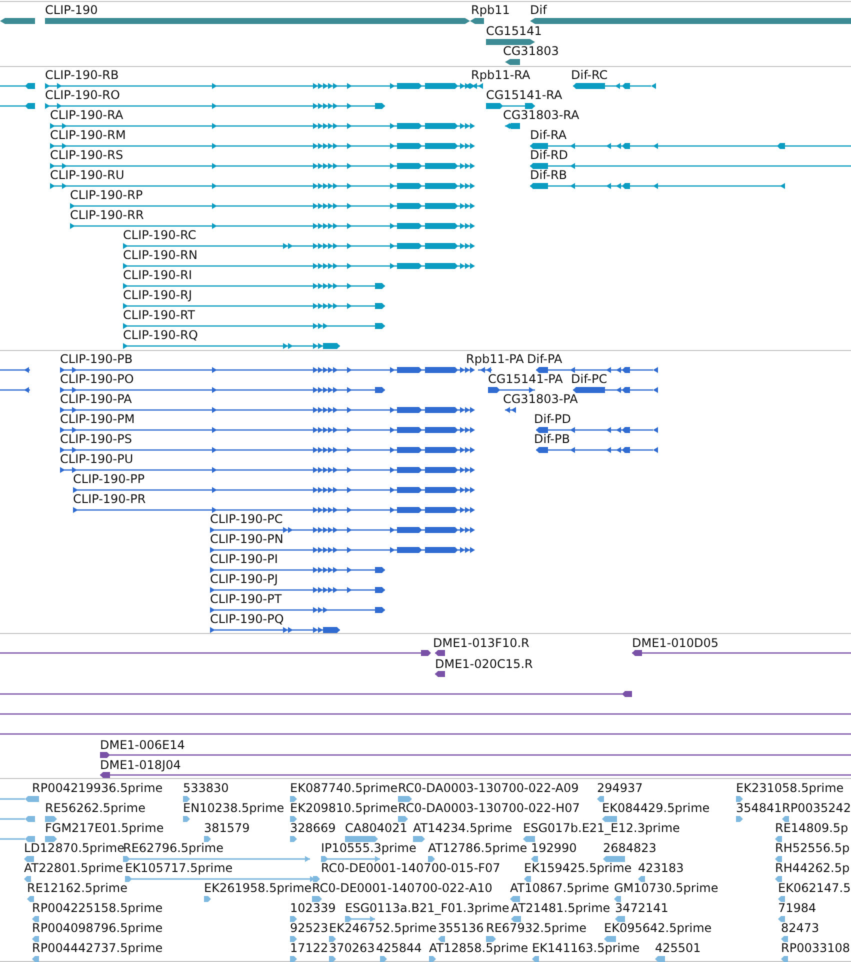  I want to click on feature-label: CLIP-190-RC, so click(159, 235).